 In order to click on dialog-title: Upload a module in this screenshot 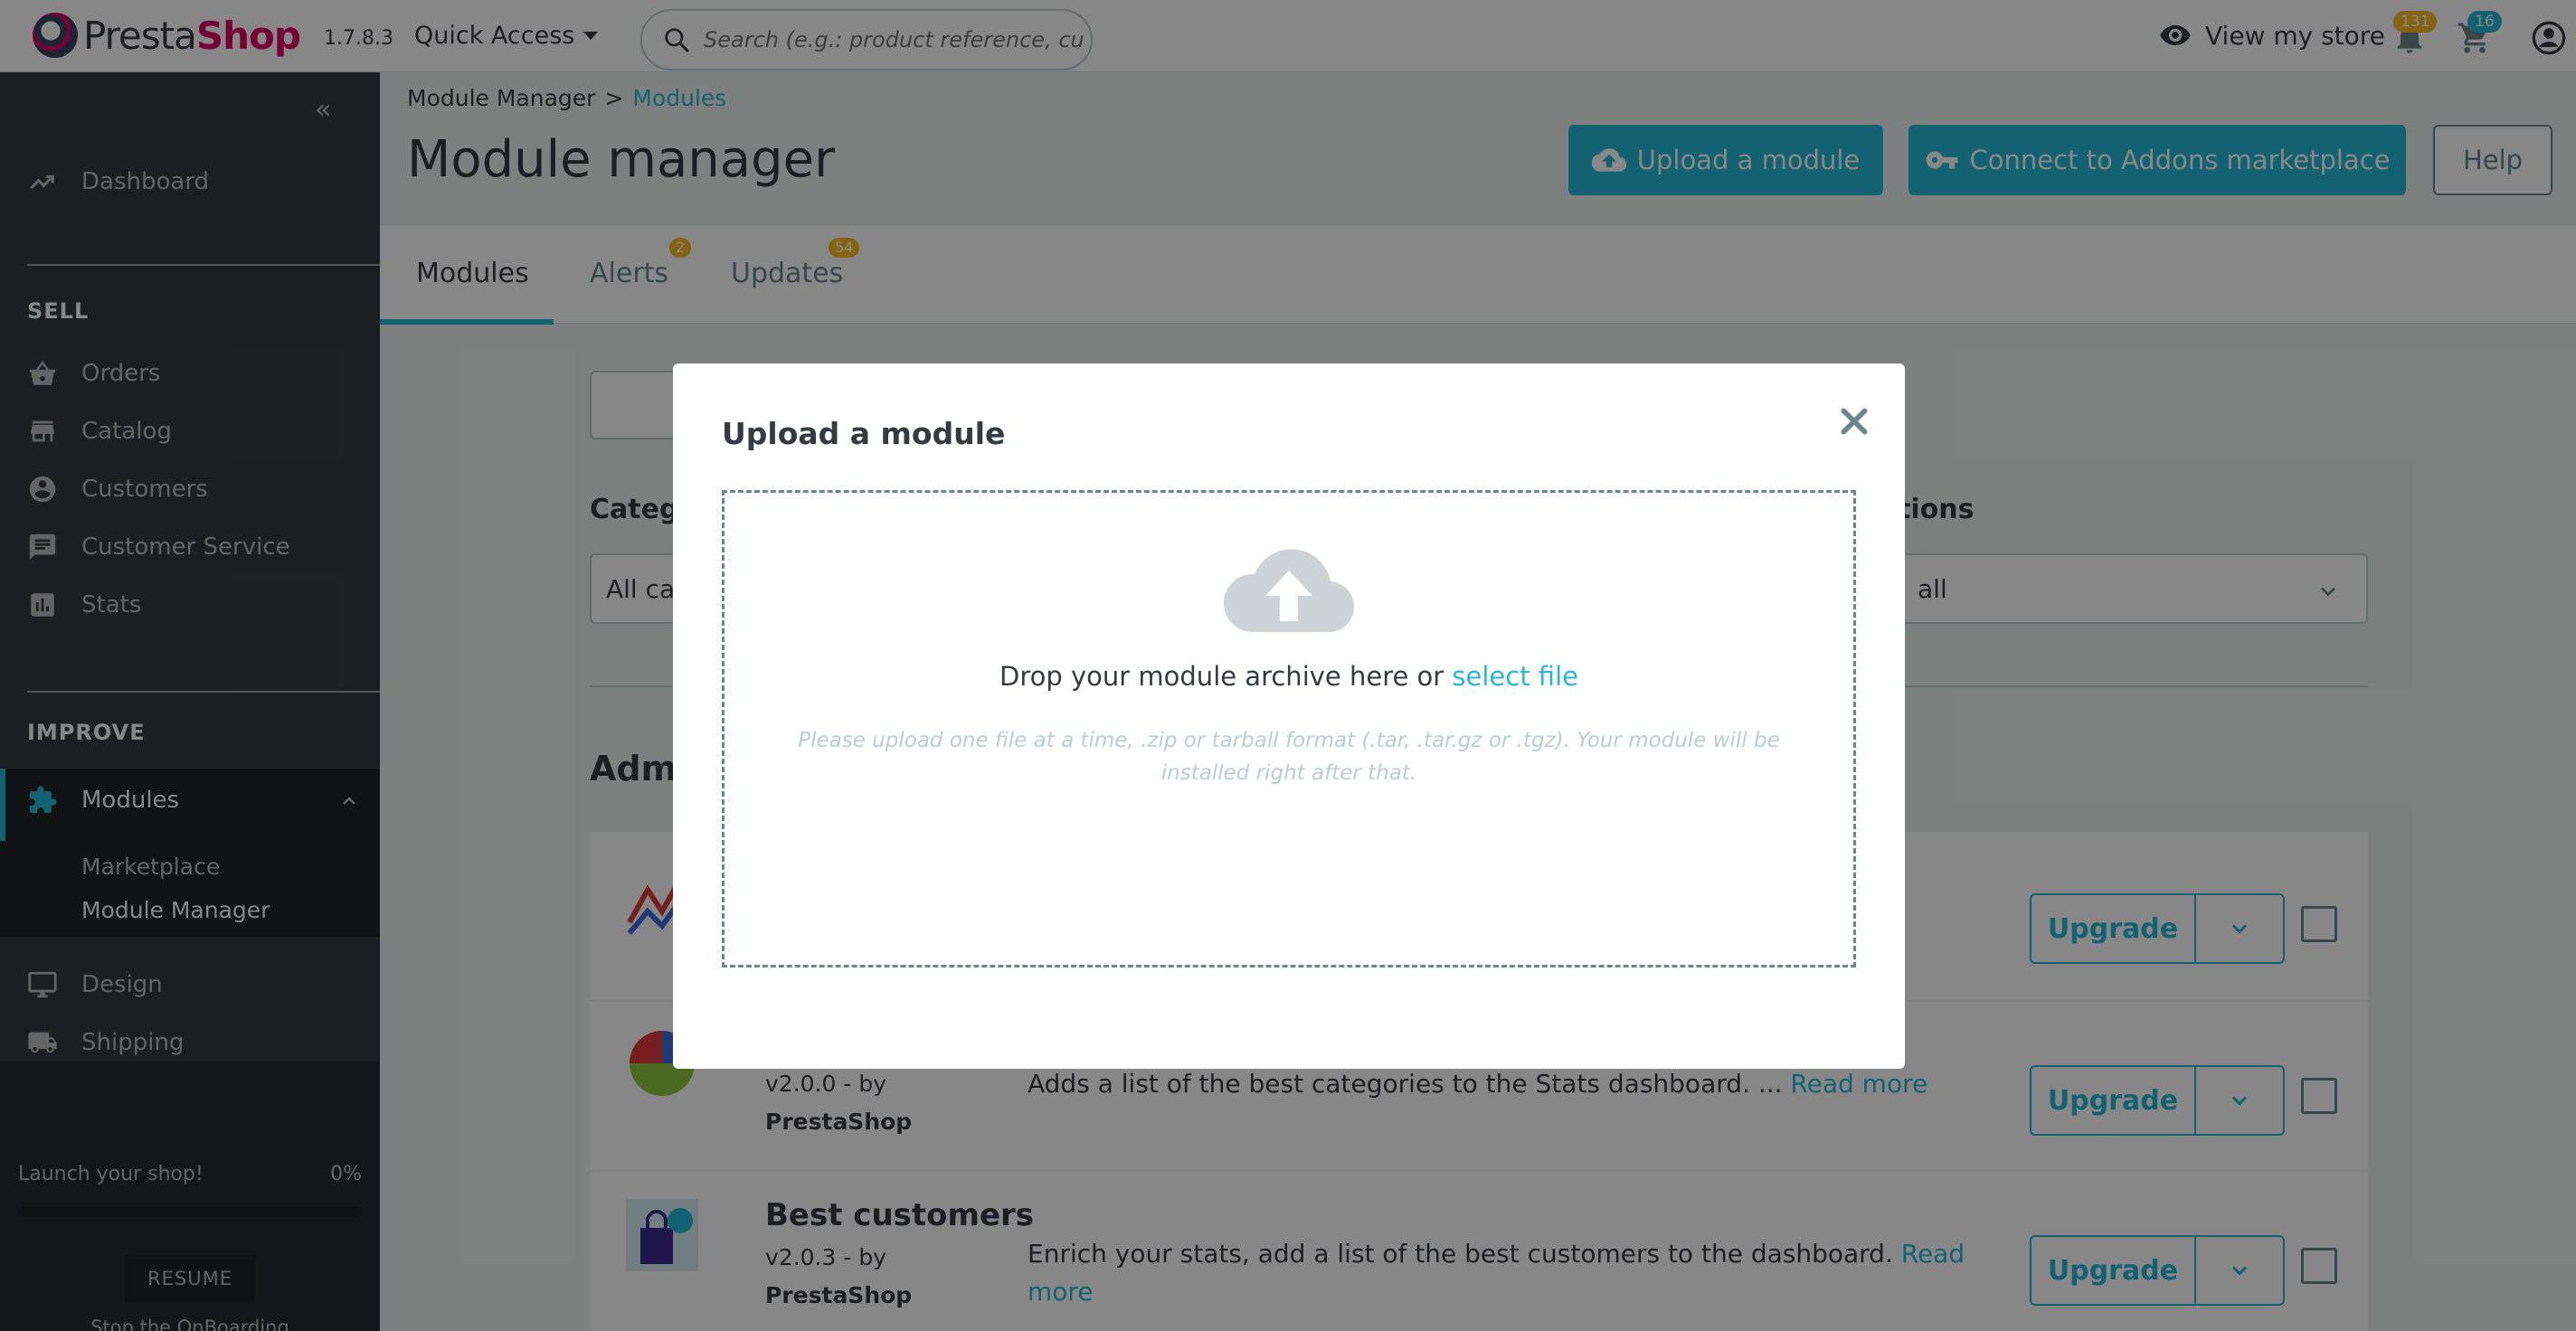, I will do `click(864, 433)`.